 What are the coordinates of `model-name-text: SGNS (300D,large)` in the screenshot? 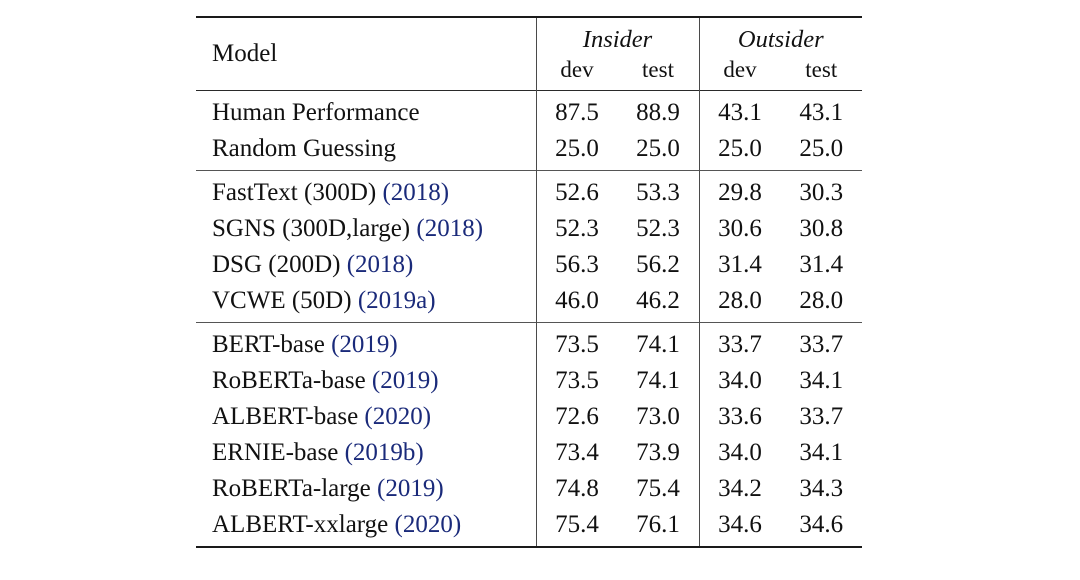 It's located at (311, 228).